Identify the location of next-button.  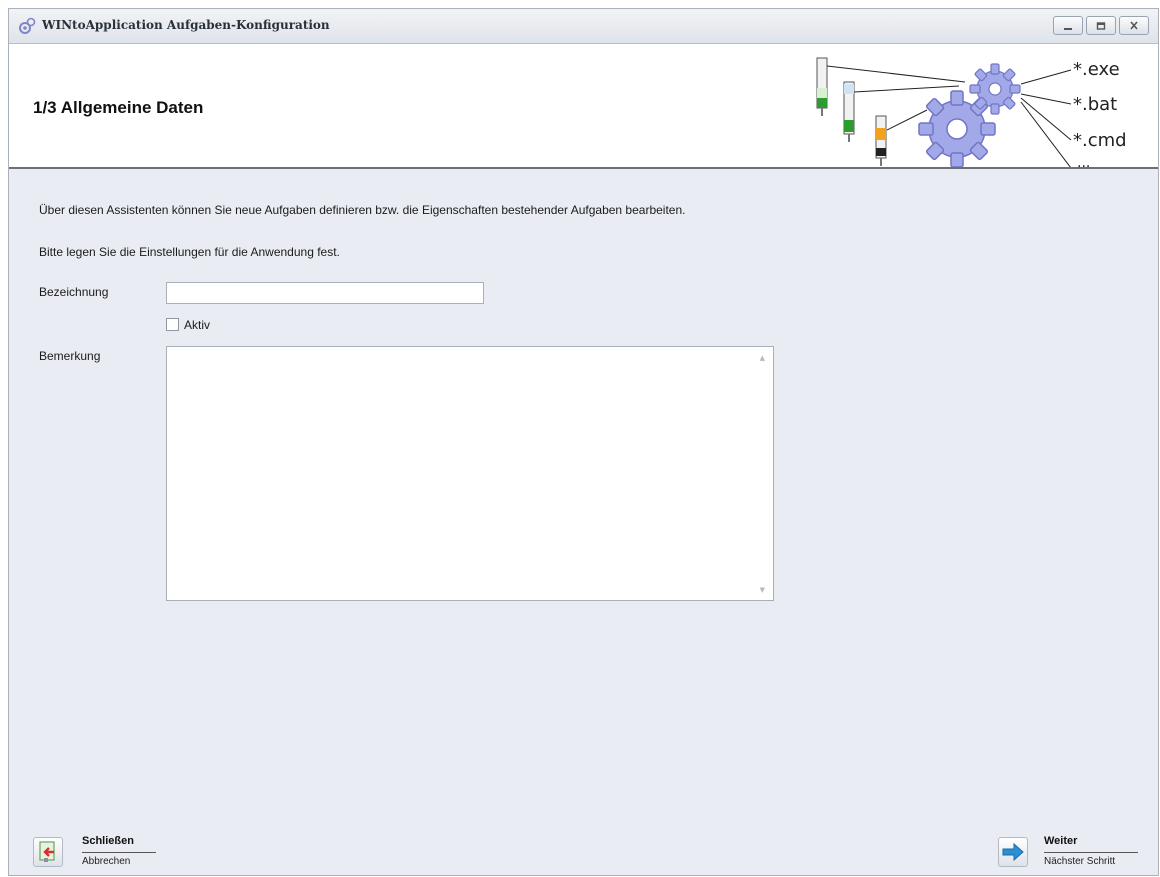
(1013, 852).